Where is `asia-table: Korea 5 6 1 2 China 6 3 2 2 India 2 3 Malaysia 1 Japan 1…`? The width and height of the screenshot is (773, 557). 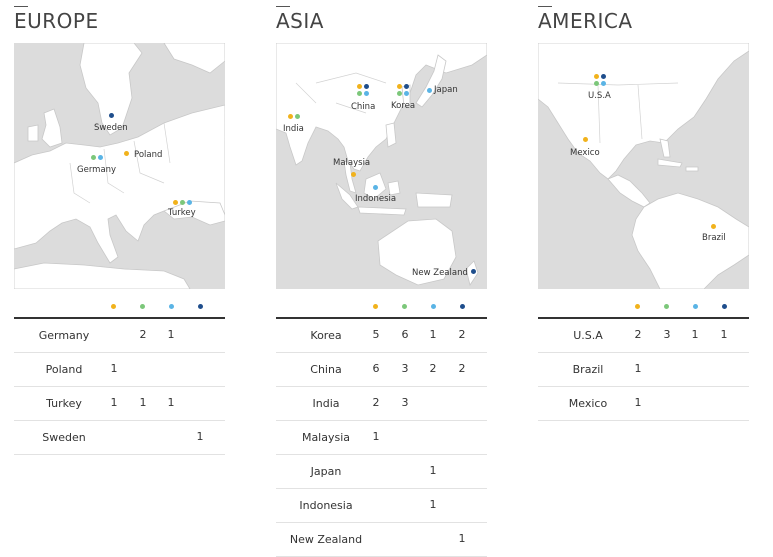
asia-table: Korea 5 6 1 2 China 6 3 2 2 India 2 3 Malaysia 1 Japan 1… is located at coordinates (381, 438).